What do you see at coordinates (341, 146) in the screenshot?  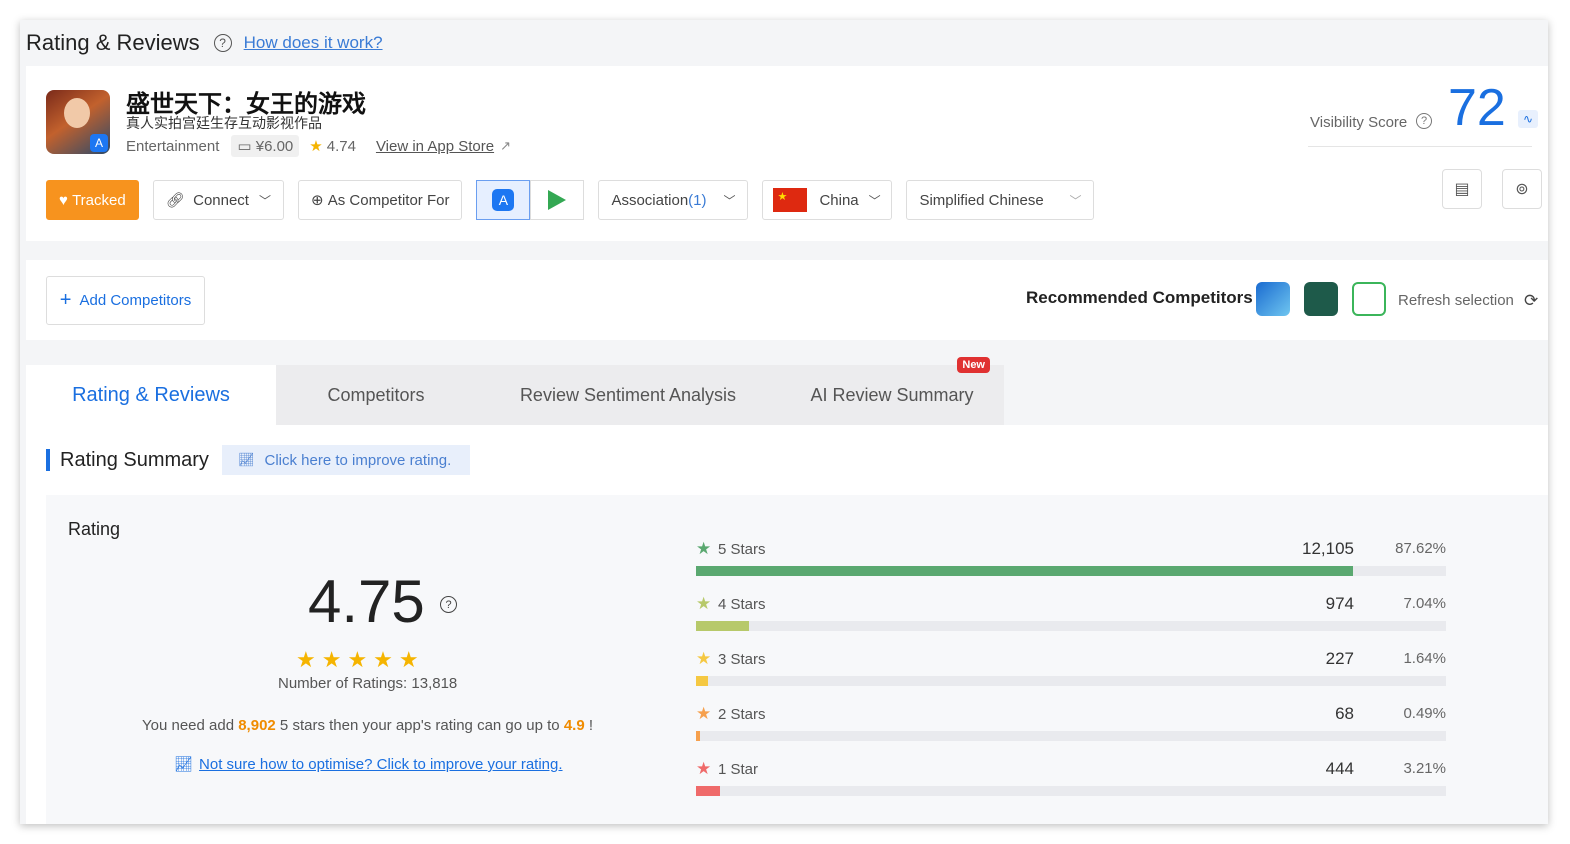 I see `app-rating: 4.74` at bounding box center [341, 146].